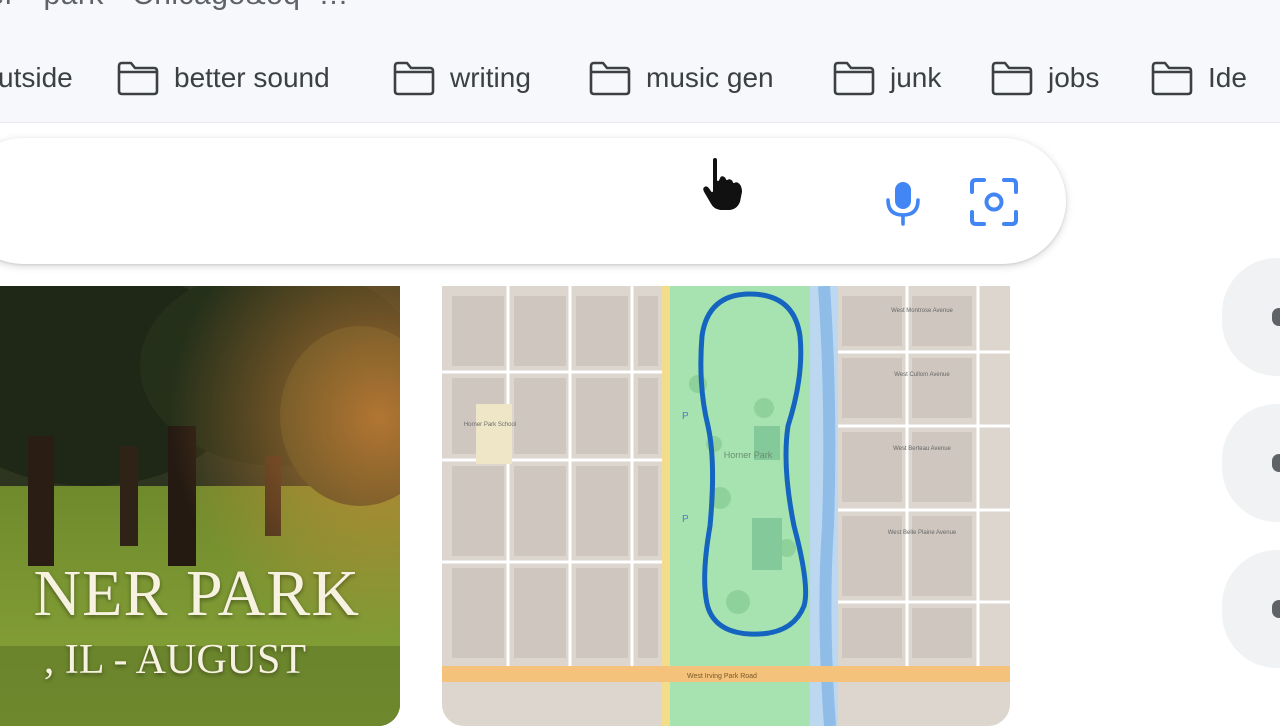 The height and width of the screenshot is (726, 1280). I want to click on photo-title-text: NER PARK, so click(196, 593).